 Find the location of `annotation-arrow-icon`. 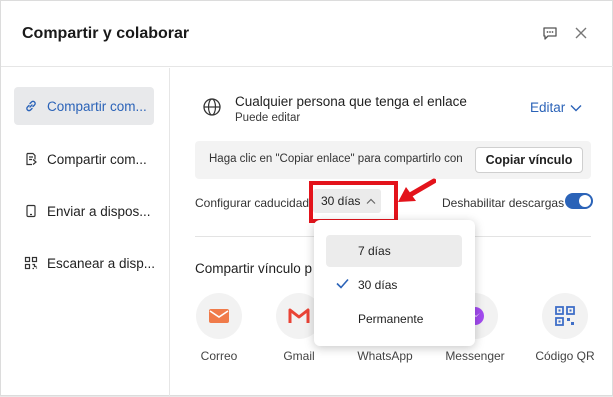

annotation-arrow-icon is located at coordinates (417, 190).